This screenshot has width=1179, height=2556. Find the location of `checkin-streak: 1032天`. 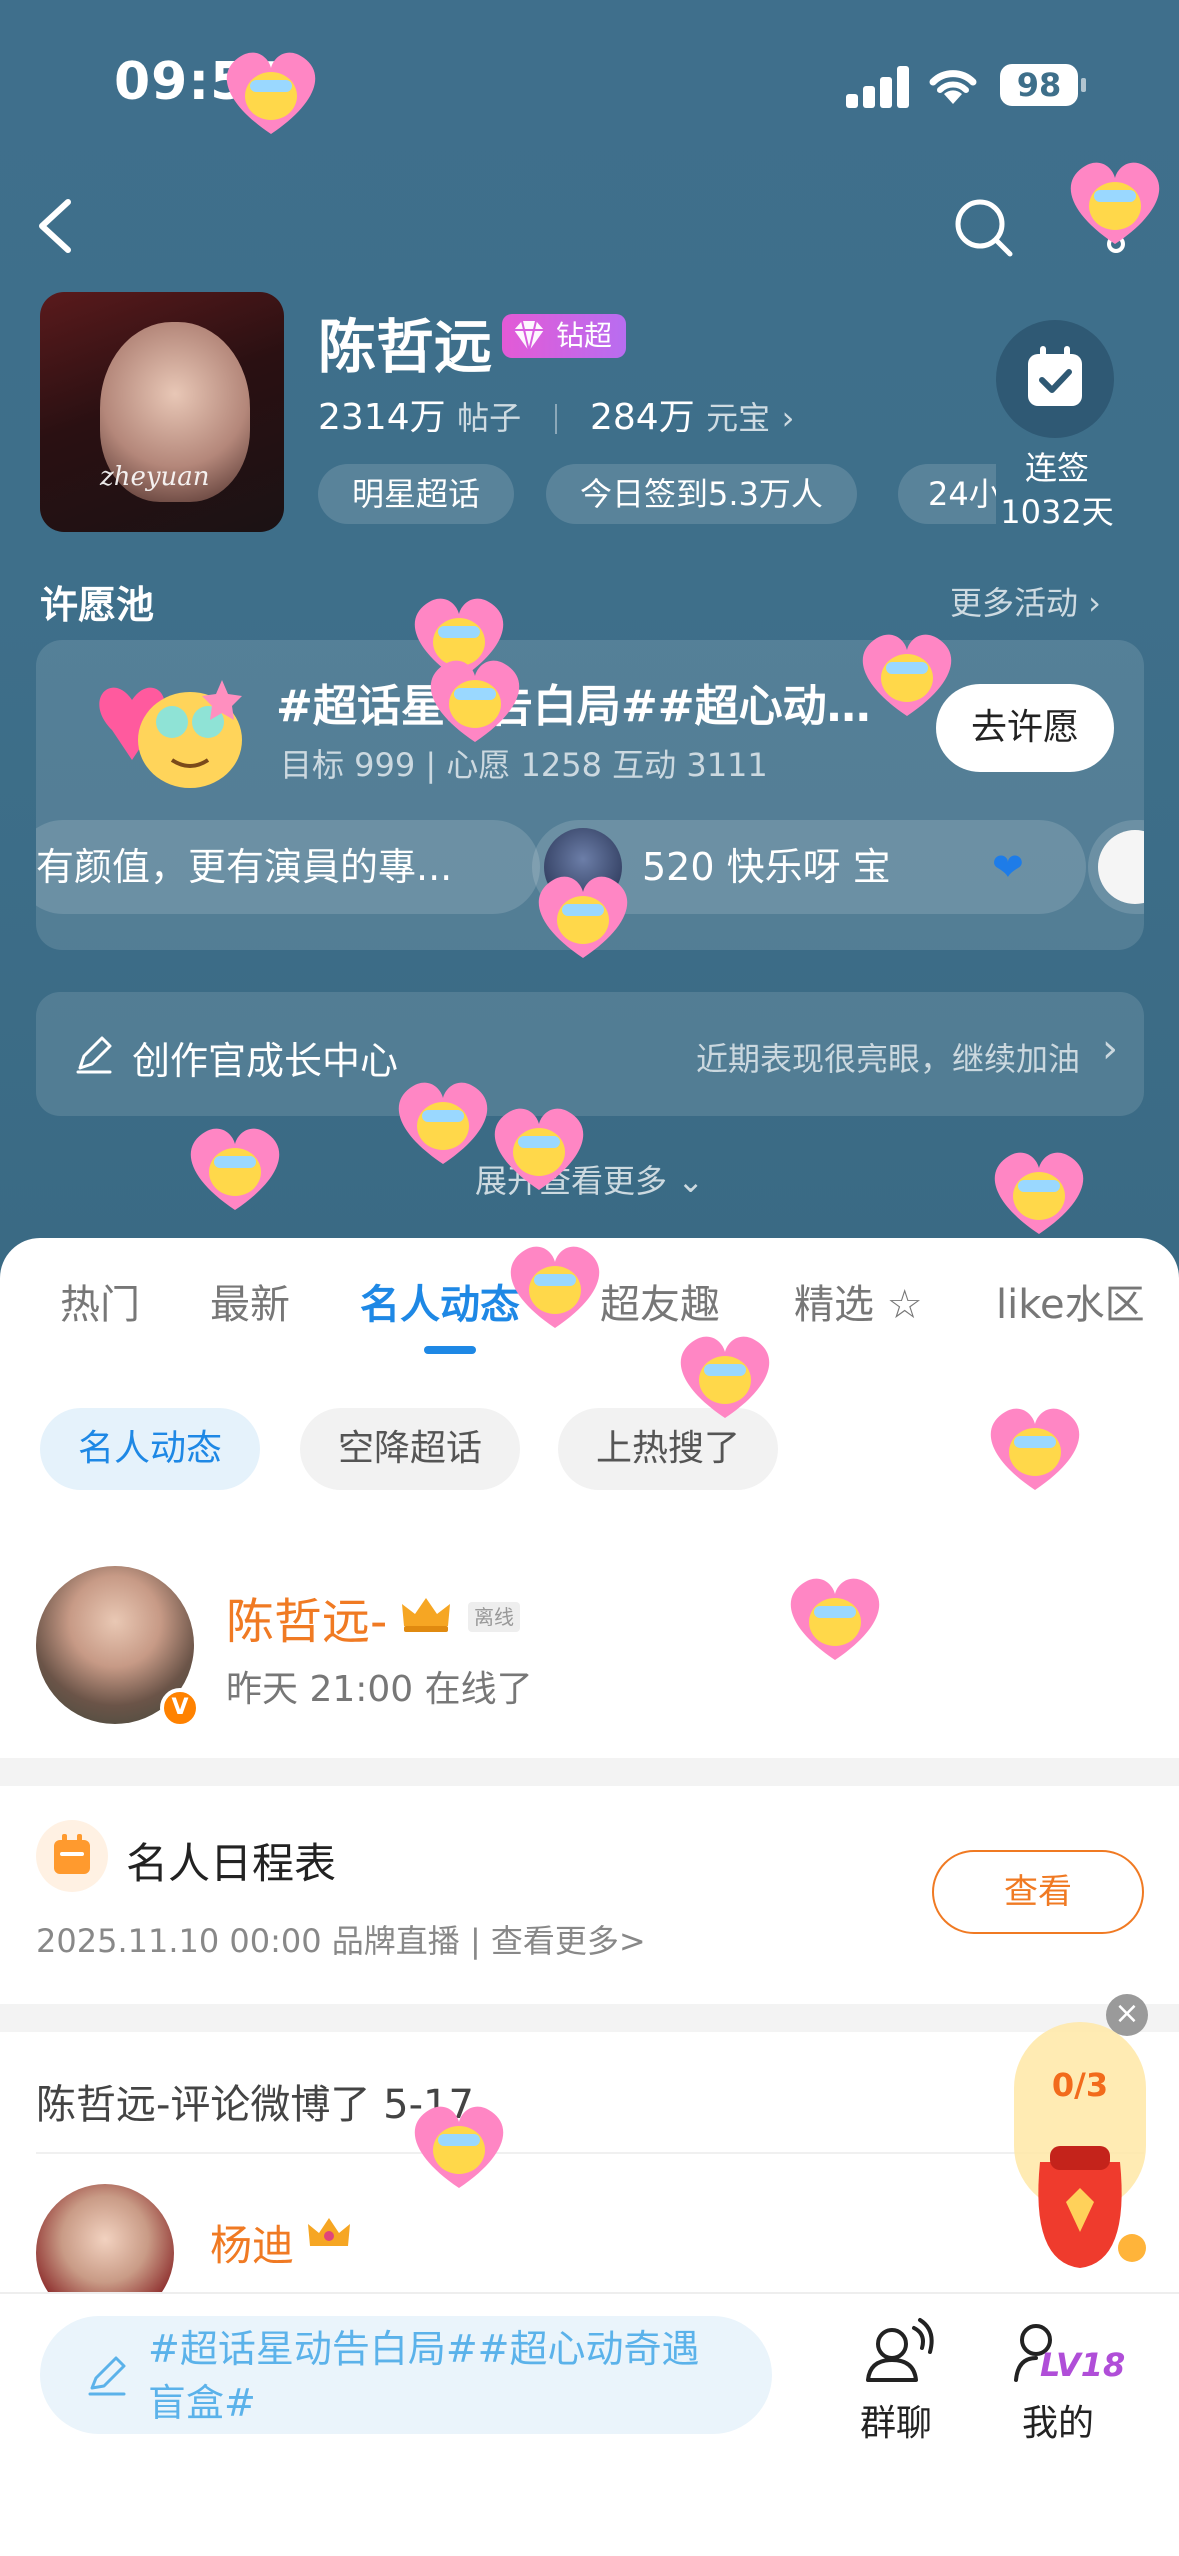

checkin-streak: 1032天 is located at coordinates (1057, 512).